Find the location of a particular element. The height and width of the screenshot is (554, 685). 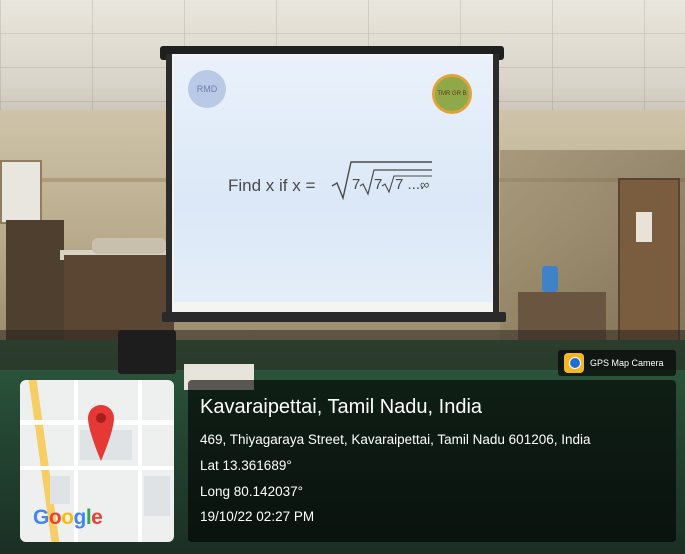

slide-question-text: Find x if x = is located at coordinates (272, 185).